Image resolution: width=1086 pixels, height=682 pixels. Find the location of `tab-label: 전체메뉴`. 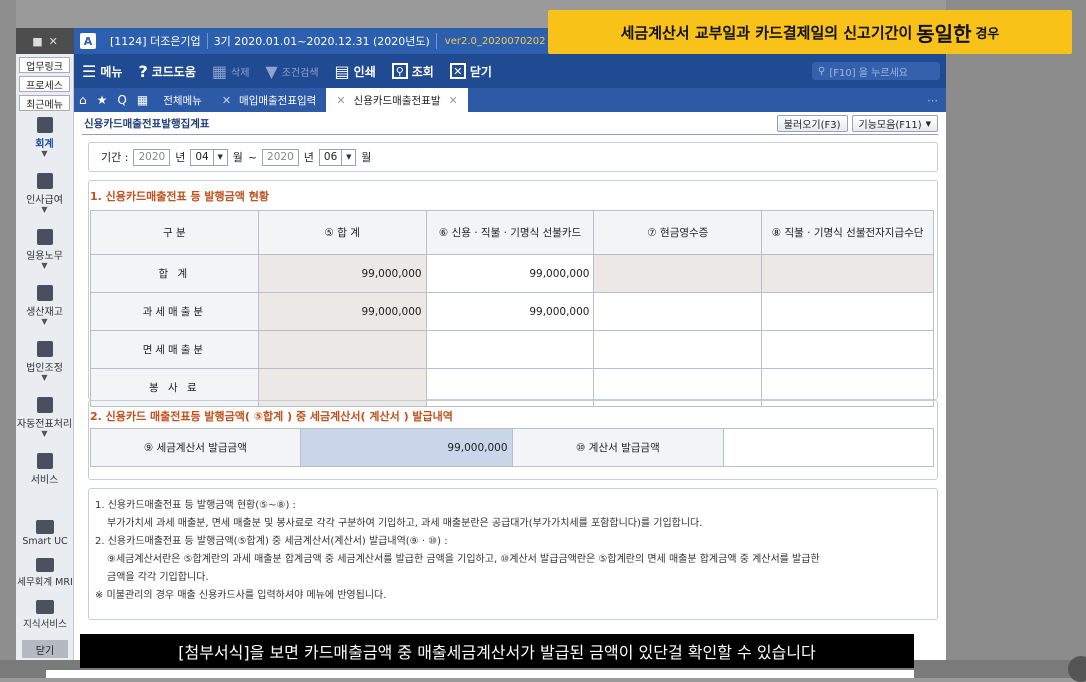

tab-label: 전체메뉴 is located at coordinates (182, 100).